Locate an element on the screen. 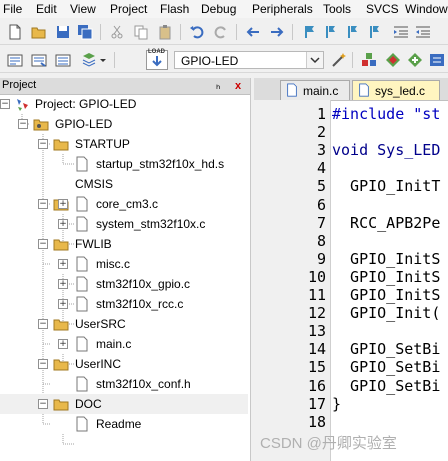 Image resolution: width=448 pixels, height=461 pixels. menu-project: Project is located at coordinates (128, 9).